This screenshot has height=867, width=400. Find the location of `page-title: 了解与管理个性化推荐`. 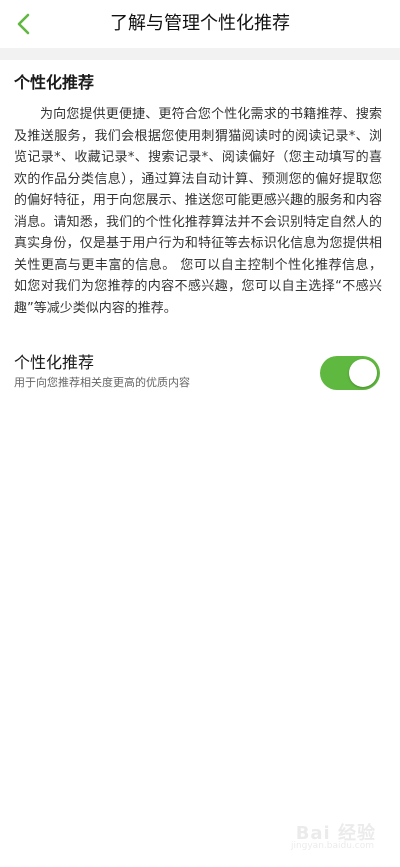

page-title: 了解与管理个性化推荐 is located at coordinates (200, 23).